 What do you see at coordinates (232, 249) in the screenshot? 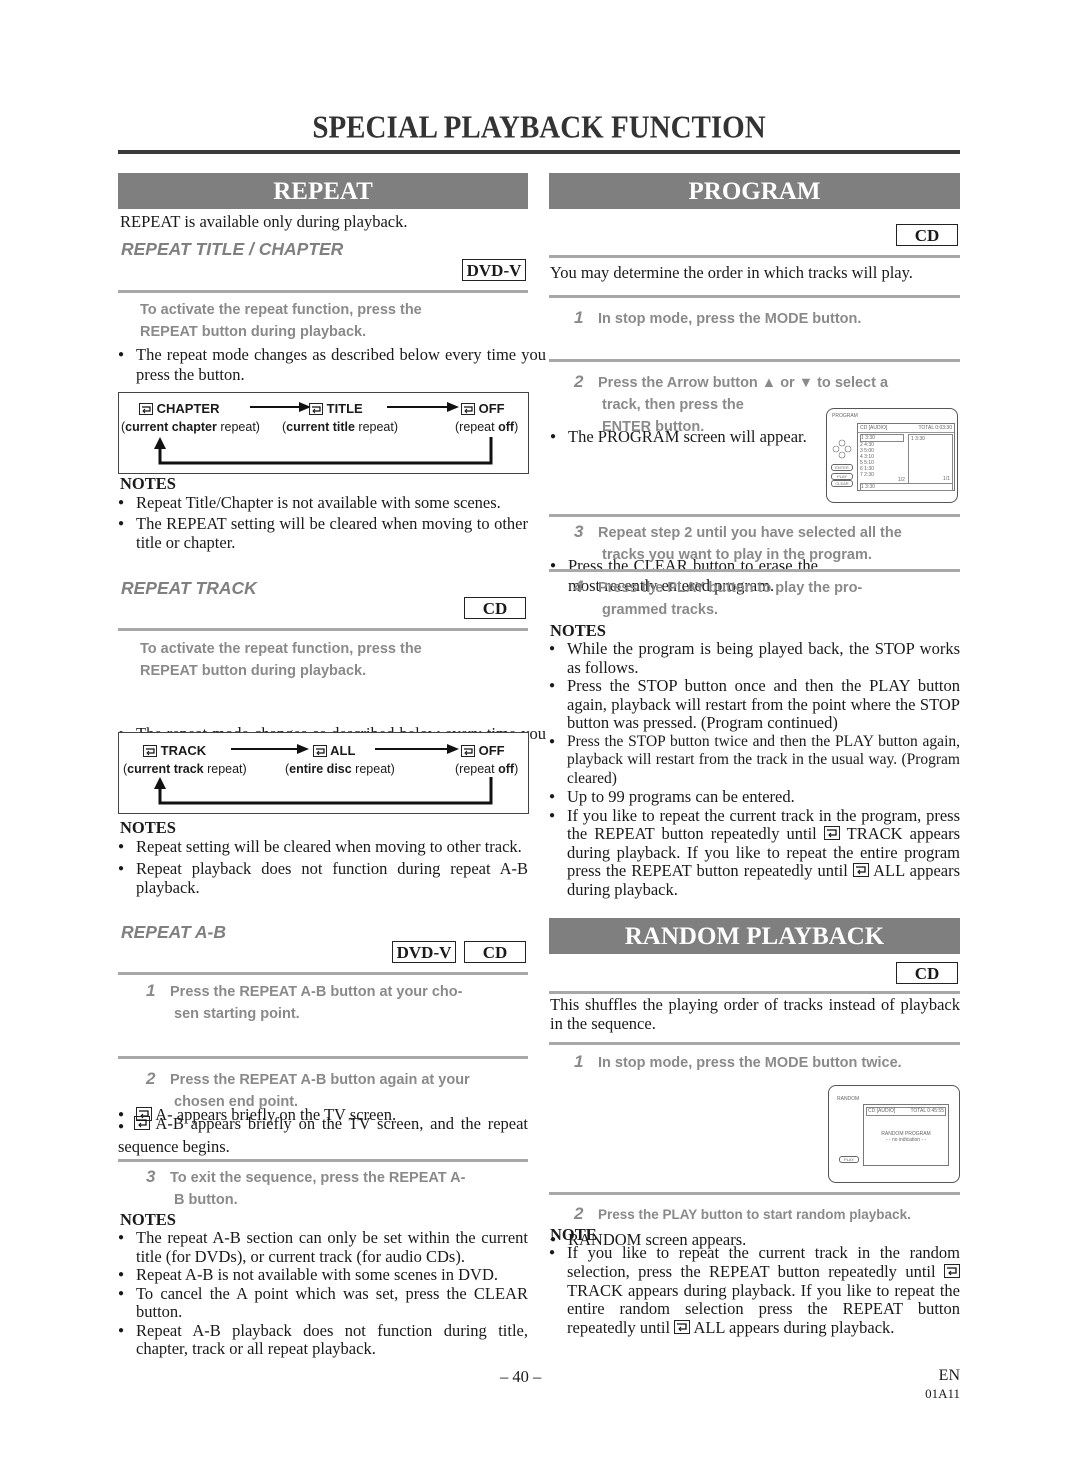
I see `repeat-title-chapter-heading: REPEAT TITLE / CHAPTER` at bounding box center [232, 249].